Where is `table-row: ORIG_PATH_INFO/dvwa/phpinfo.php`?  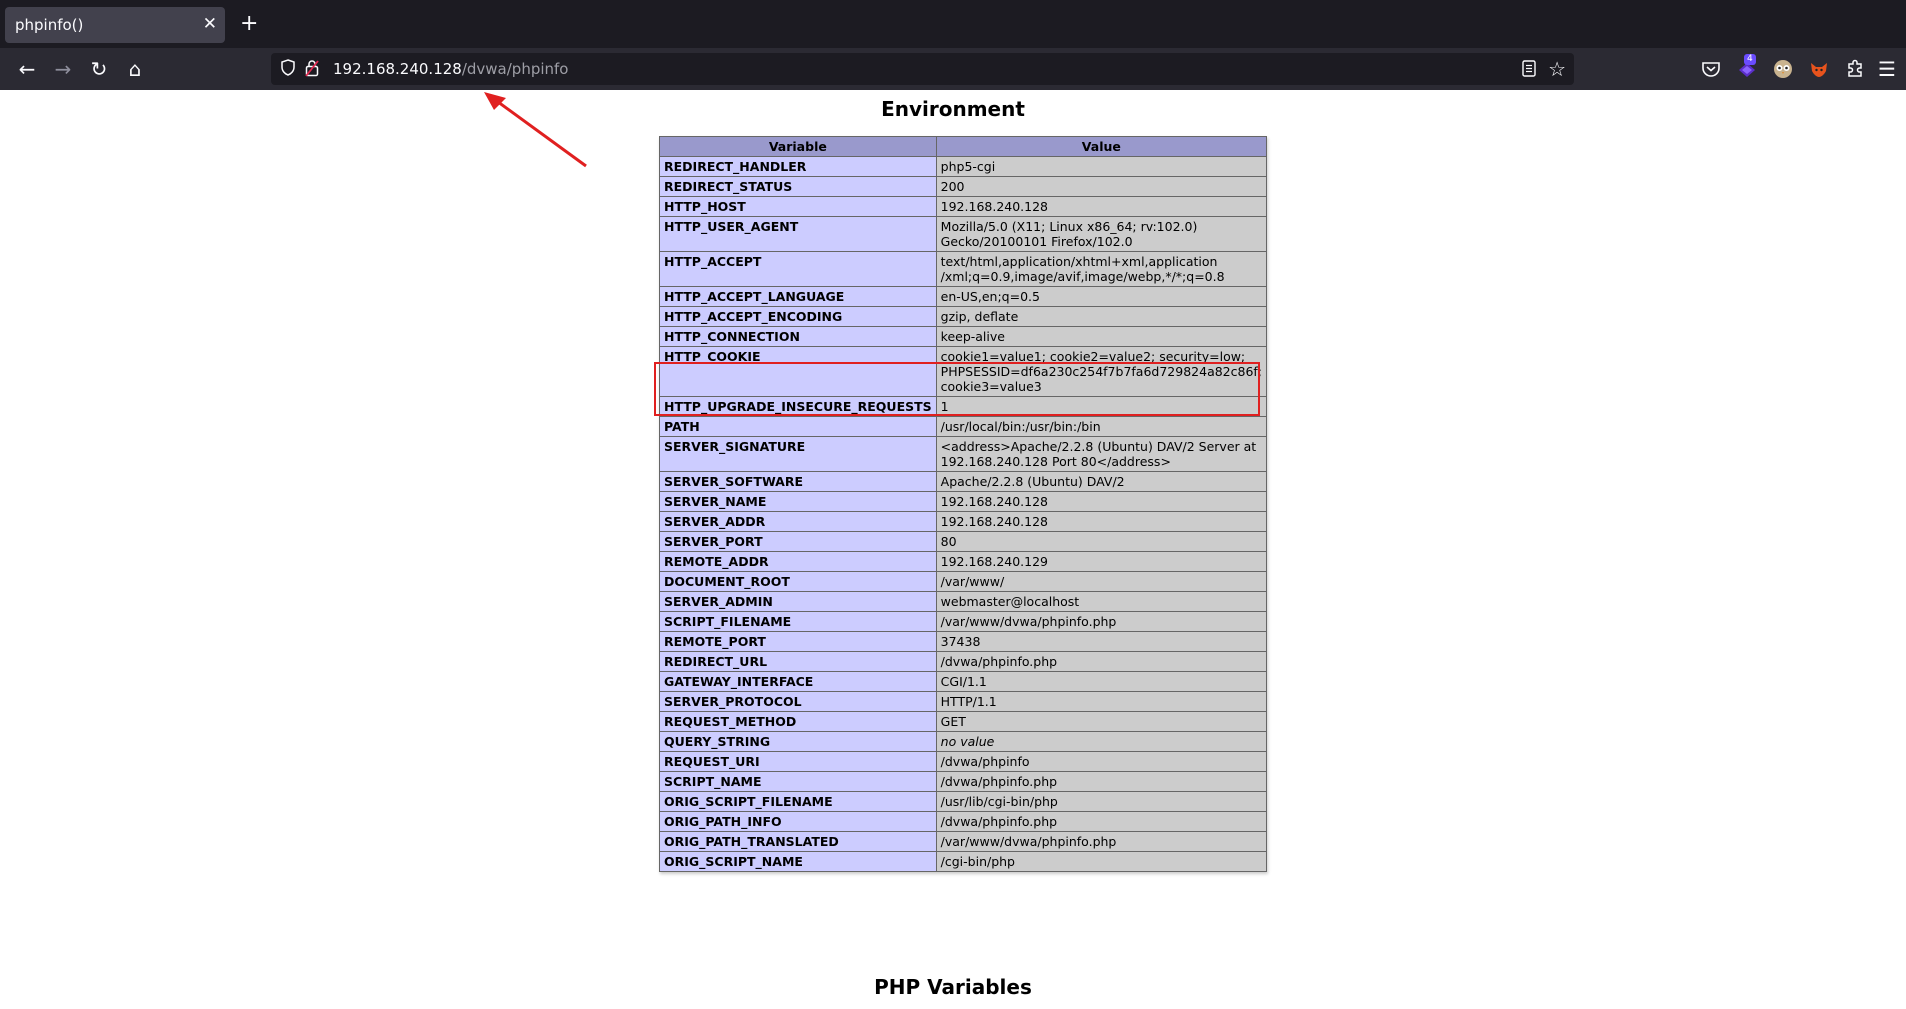 table-row: ORIG_PATH_INFO/dvwa/phpinfo.php is located at coordinates (963, 821).